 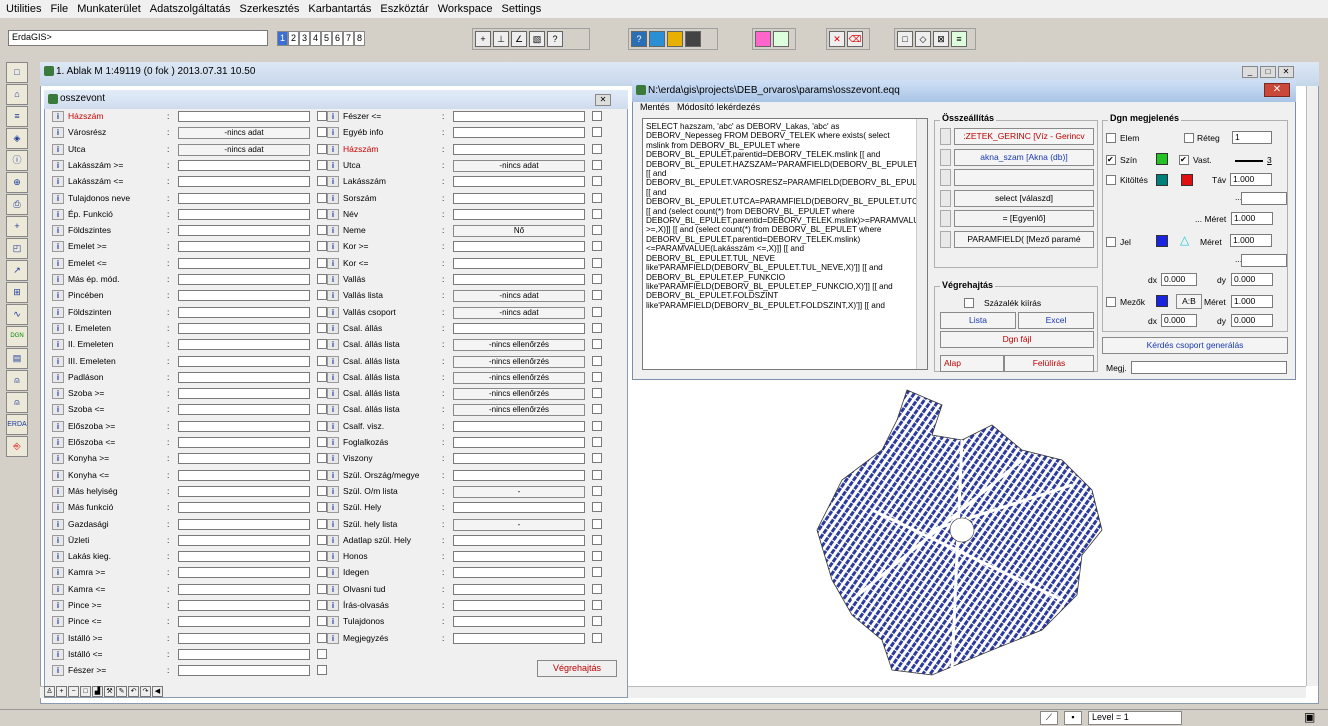 What do you see at coordinates (519, 39) in the screenshot?
I see `angle-icon: ∠` at bounding box center [519, 39].